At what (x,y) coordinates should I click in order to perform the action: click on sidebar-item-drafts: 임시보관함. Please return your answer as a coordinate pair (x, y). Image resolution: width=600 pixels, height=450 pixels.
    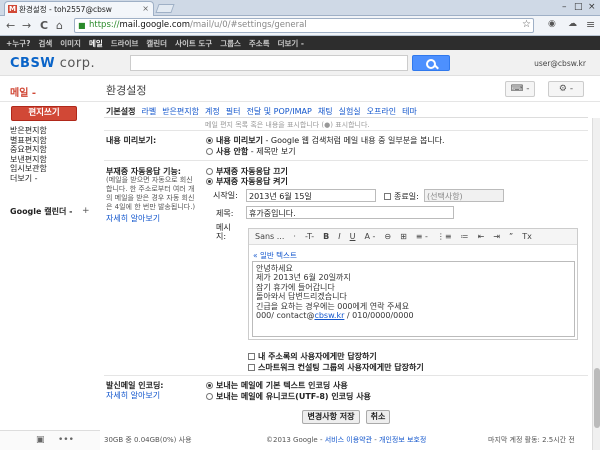
    Looking at the image, I should click on (28, 169).